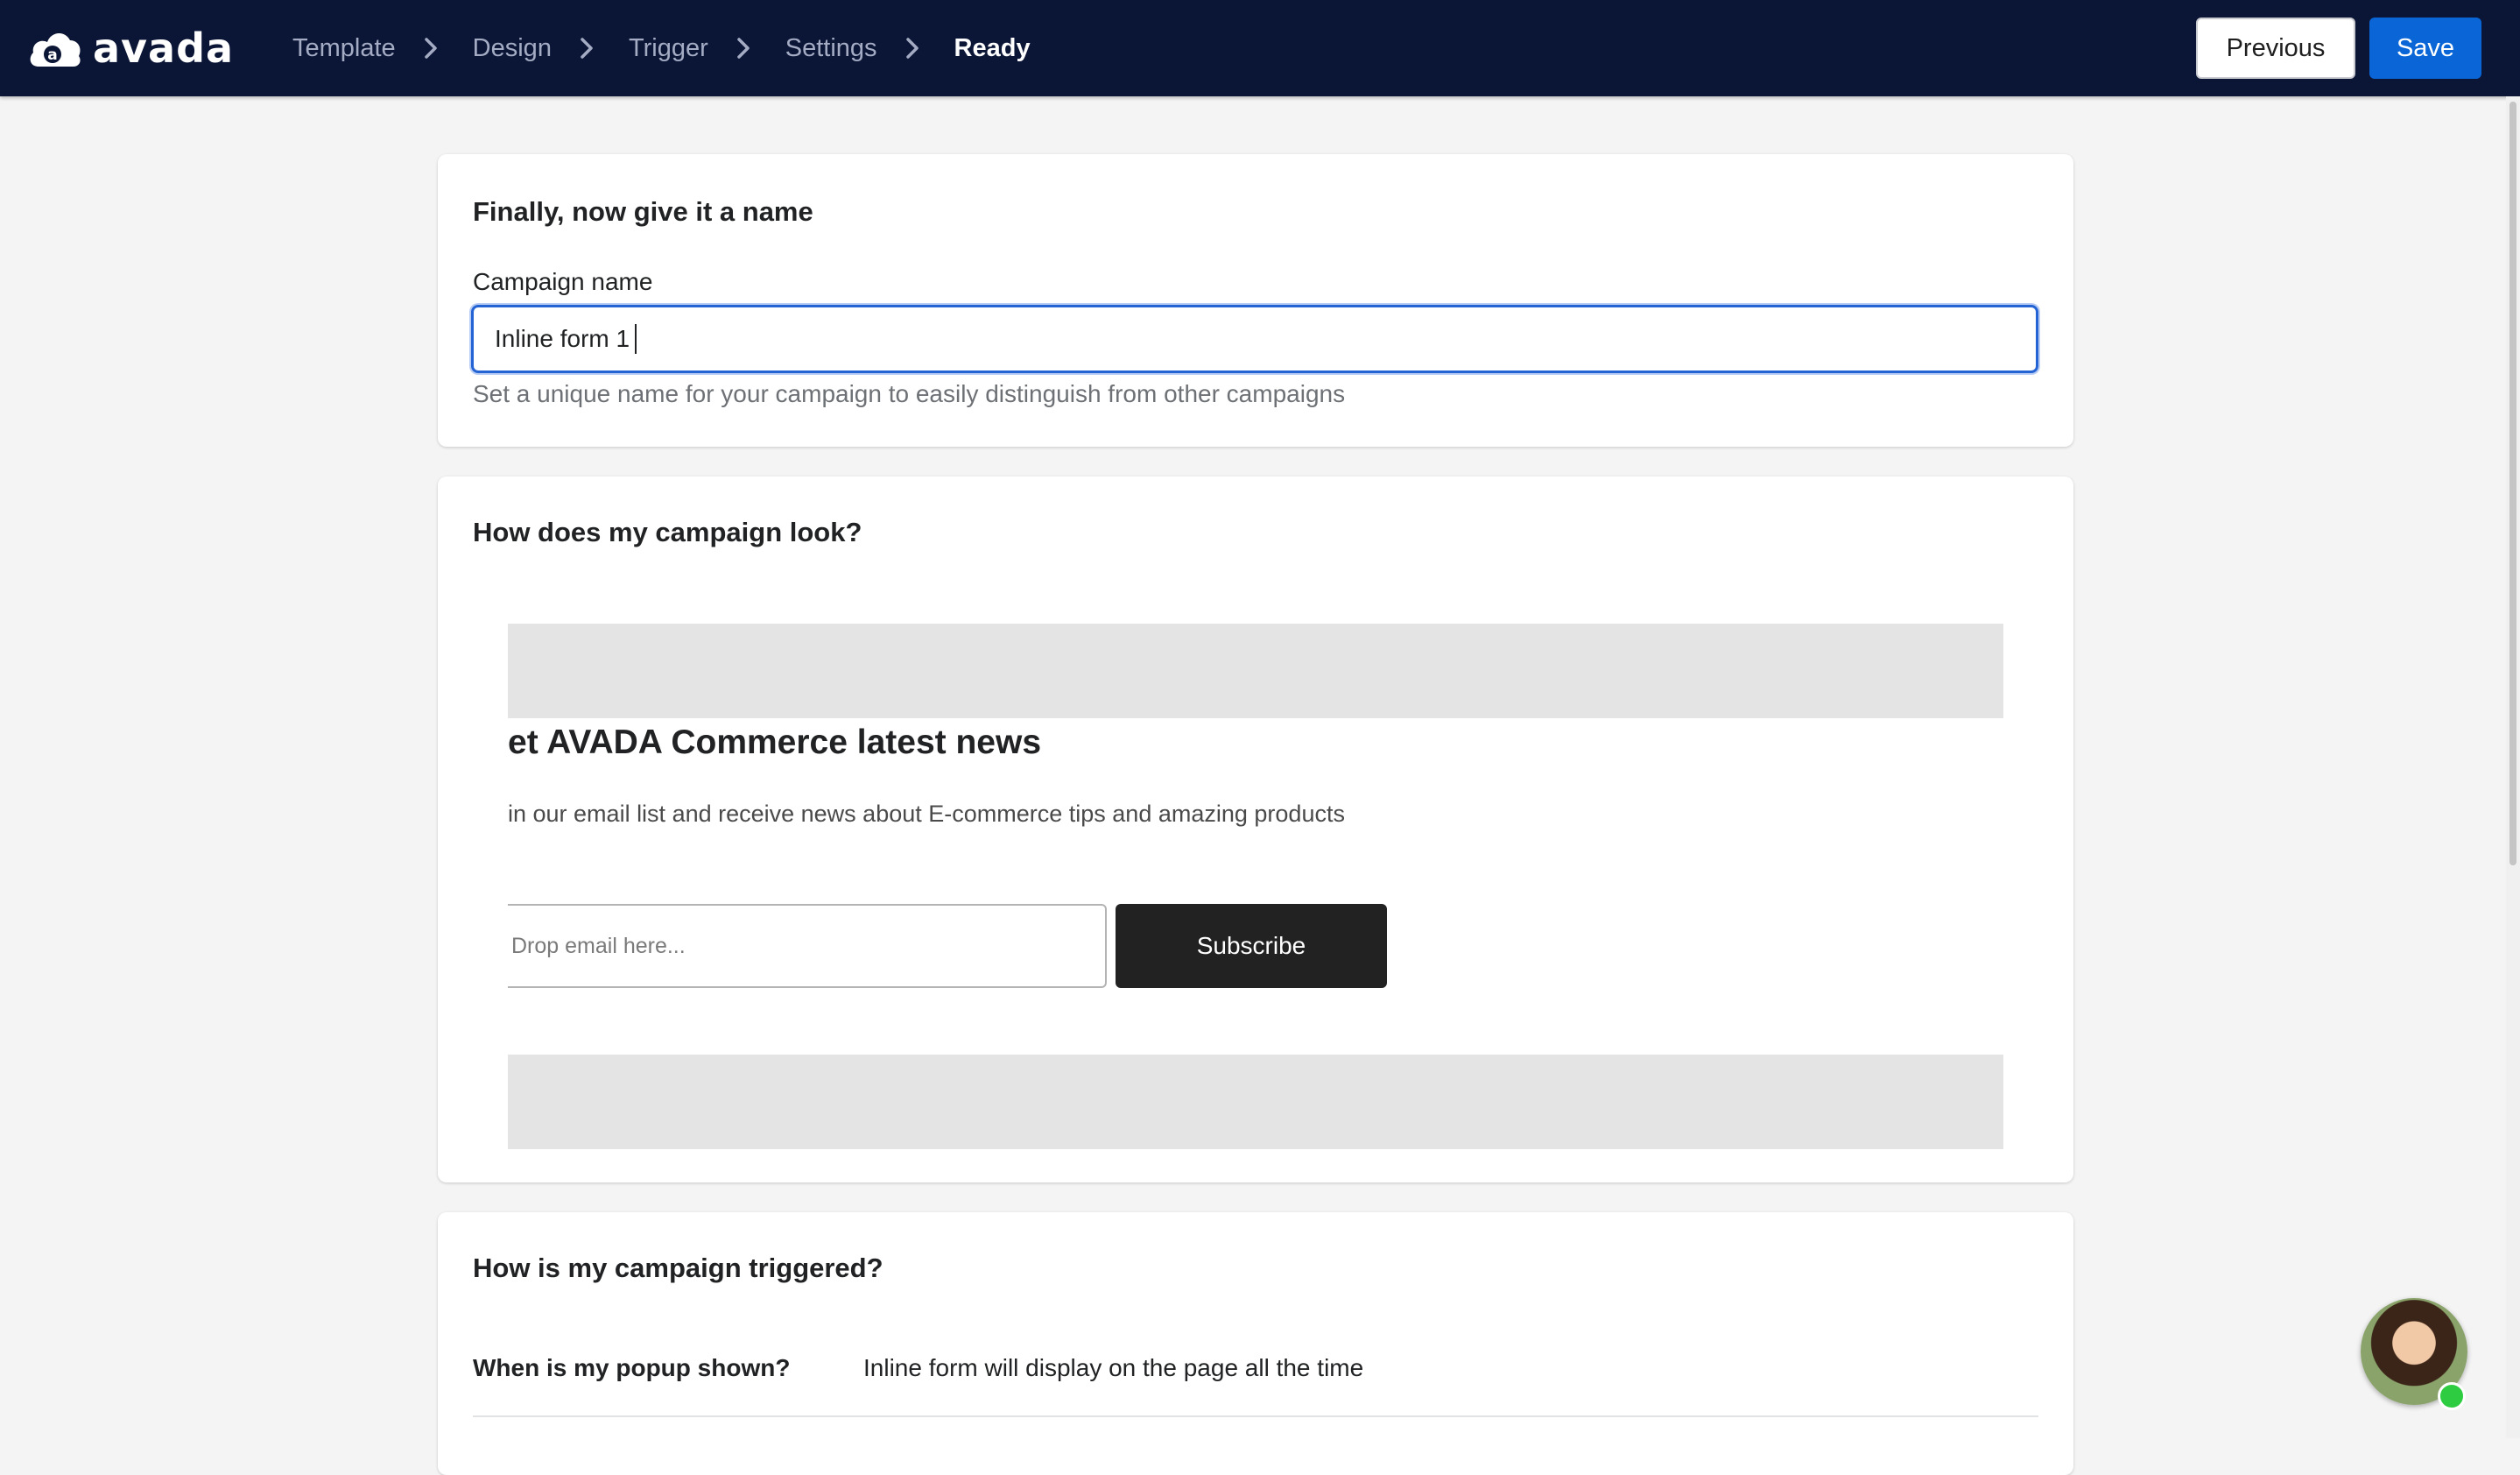 This screenshot has height=1475, width=2520. Describe the element at coordinates (775, 742) in the screenshot. I see `preview-form-title: et AVADA Commerce latest news` at that location.